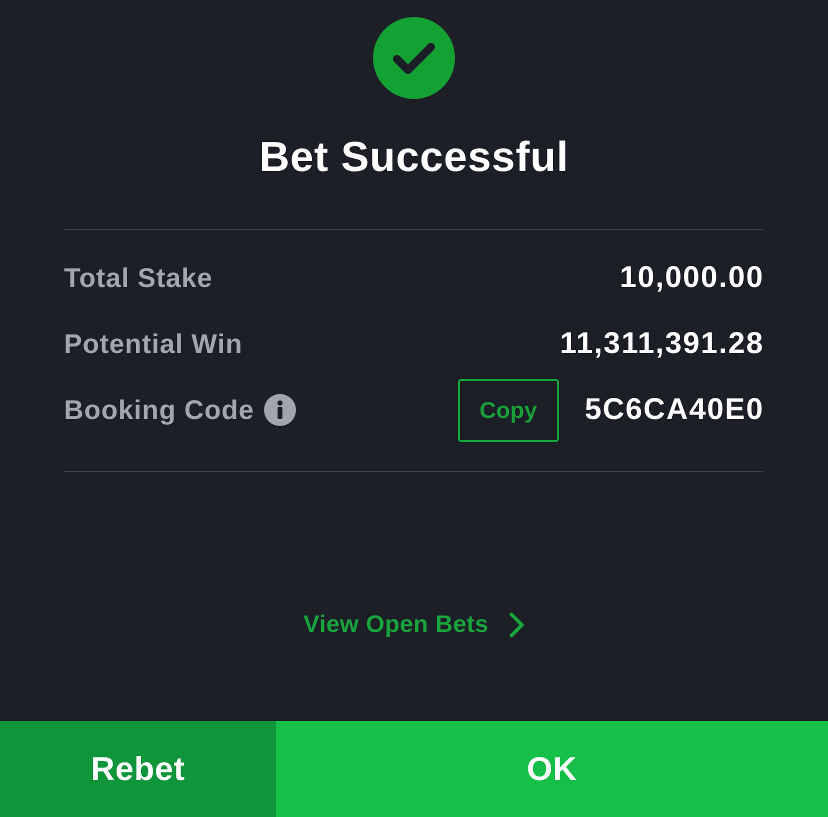 This screenshot has width=828, height=817. What do you see at coordinates (414, 58) in the screenshot?
I see `check-circle-icon` at bounding box center [414, 58].